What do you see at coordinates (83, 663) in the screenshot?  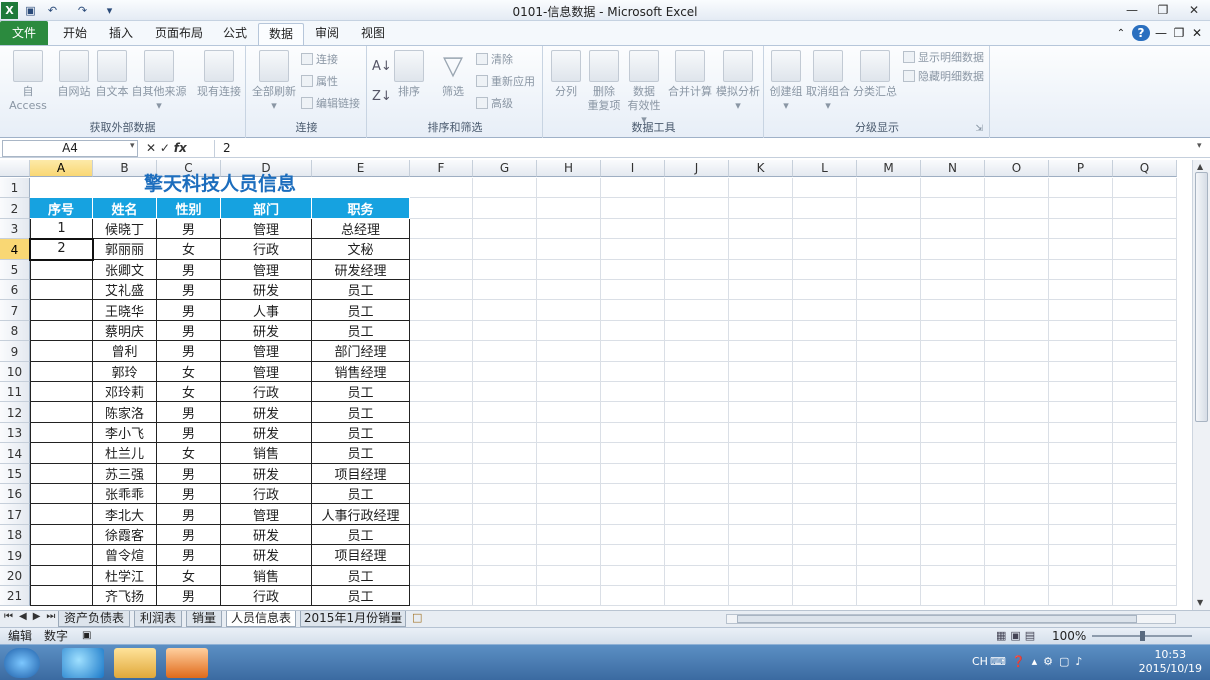 I see `internet-explorer-icon` at bounding box center [83, 663].